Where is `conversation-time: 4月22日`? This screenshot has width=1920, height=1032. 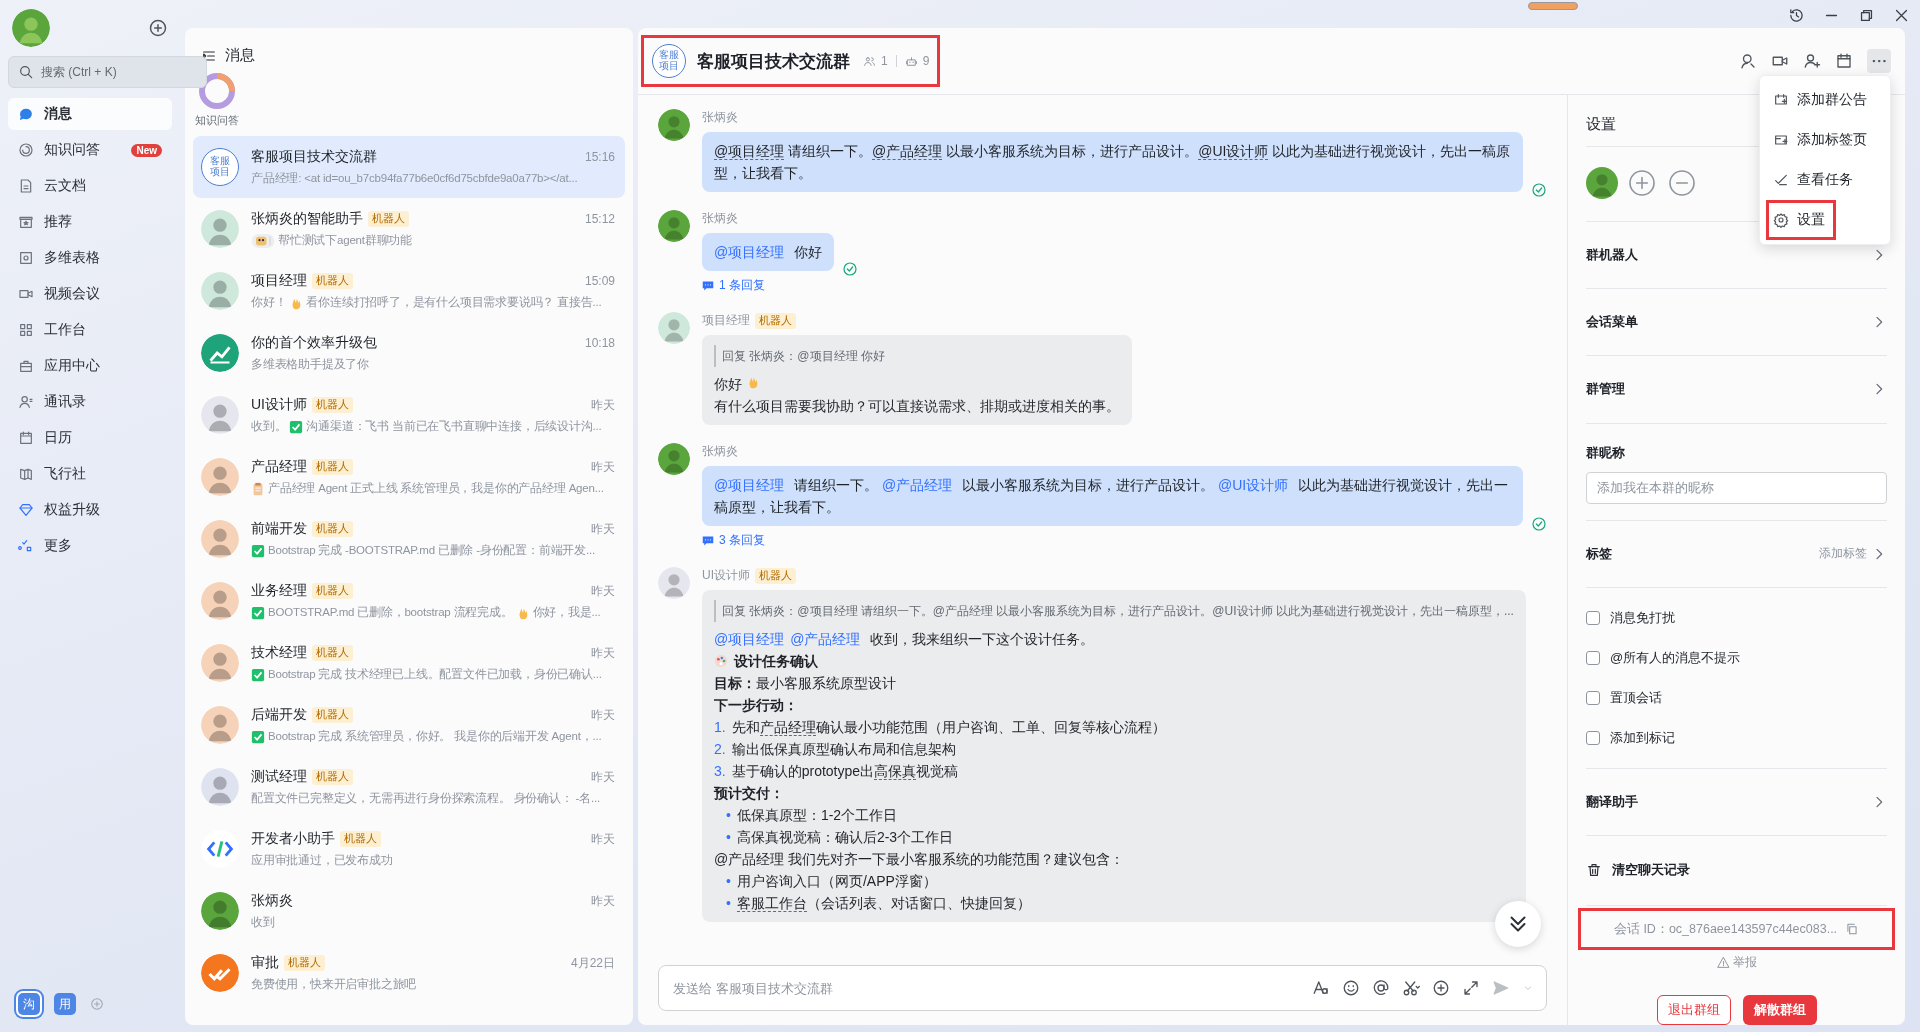
conversation-time: 4月22日 is located at coordinates (592, 963).